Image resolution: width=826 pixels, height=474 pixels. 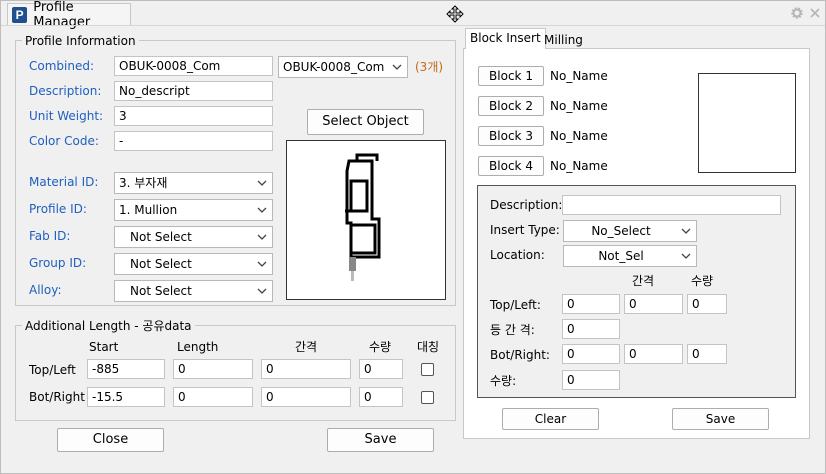 I want to click on top-left-mirror-checkbox, so click(x=427, y=369).